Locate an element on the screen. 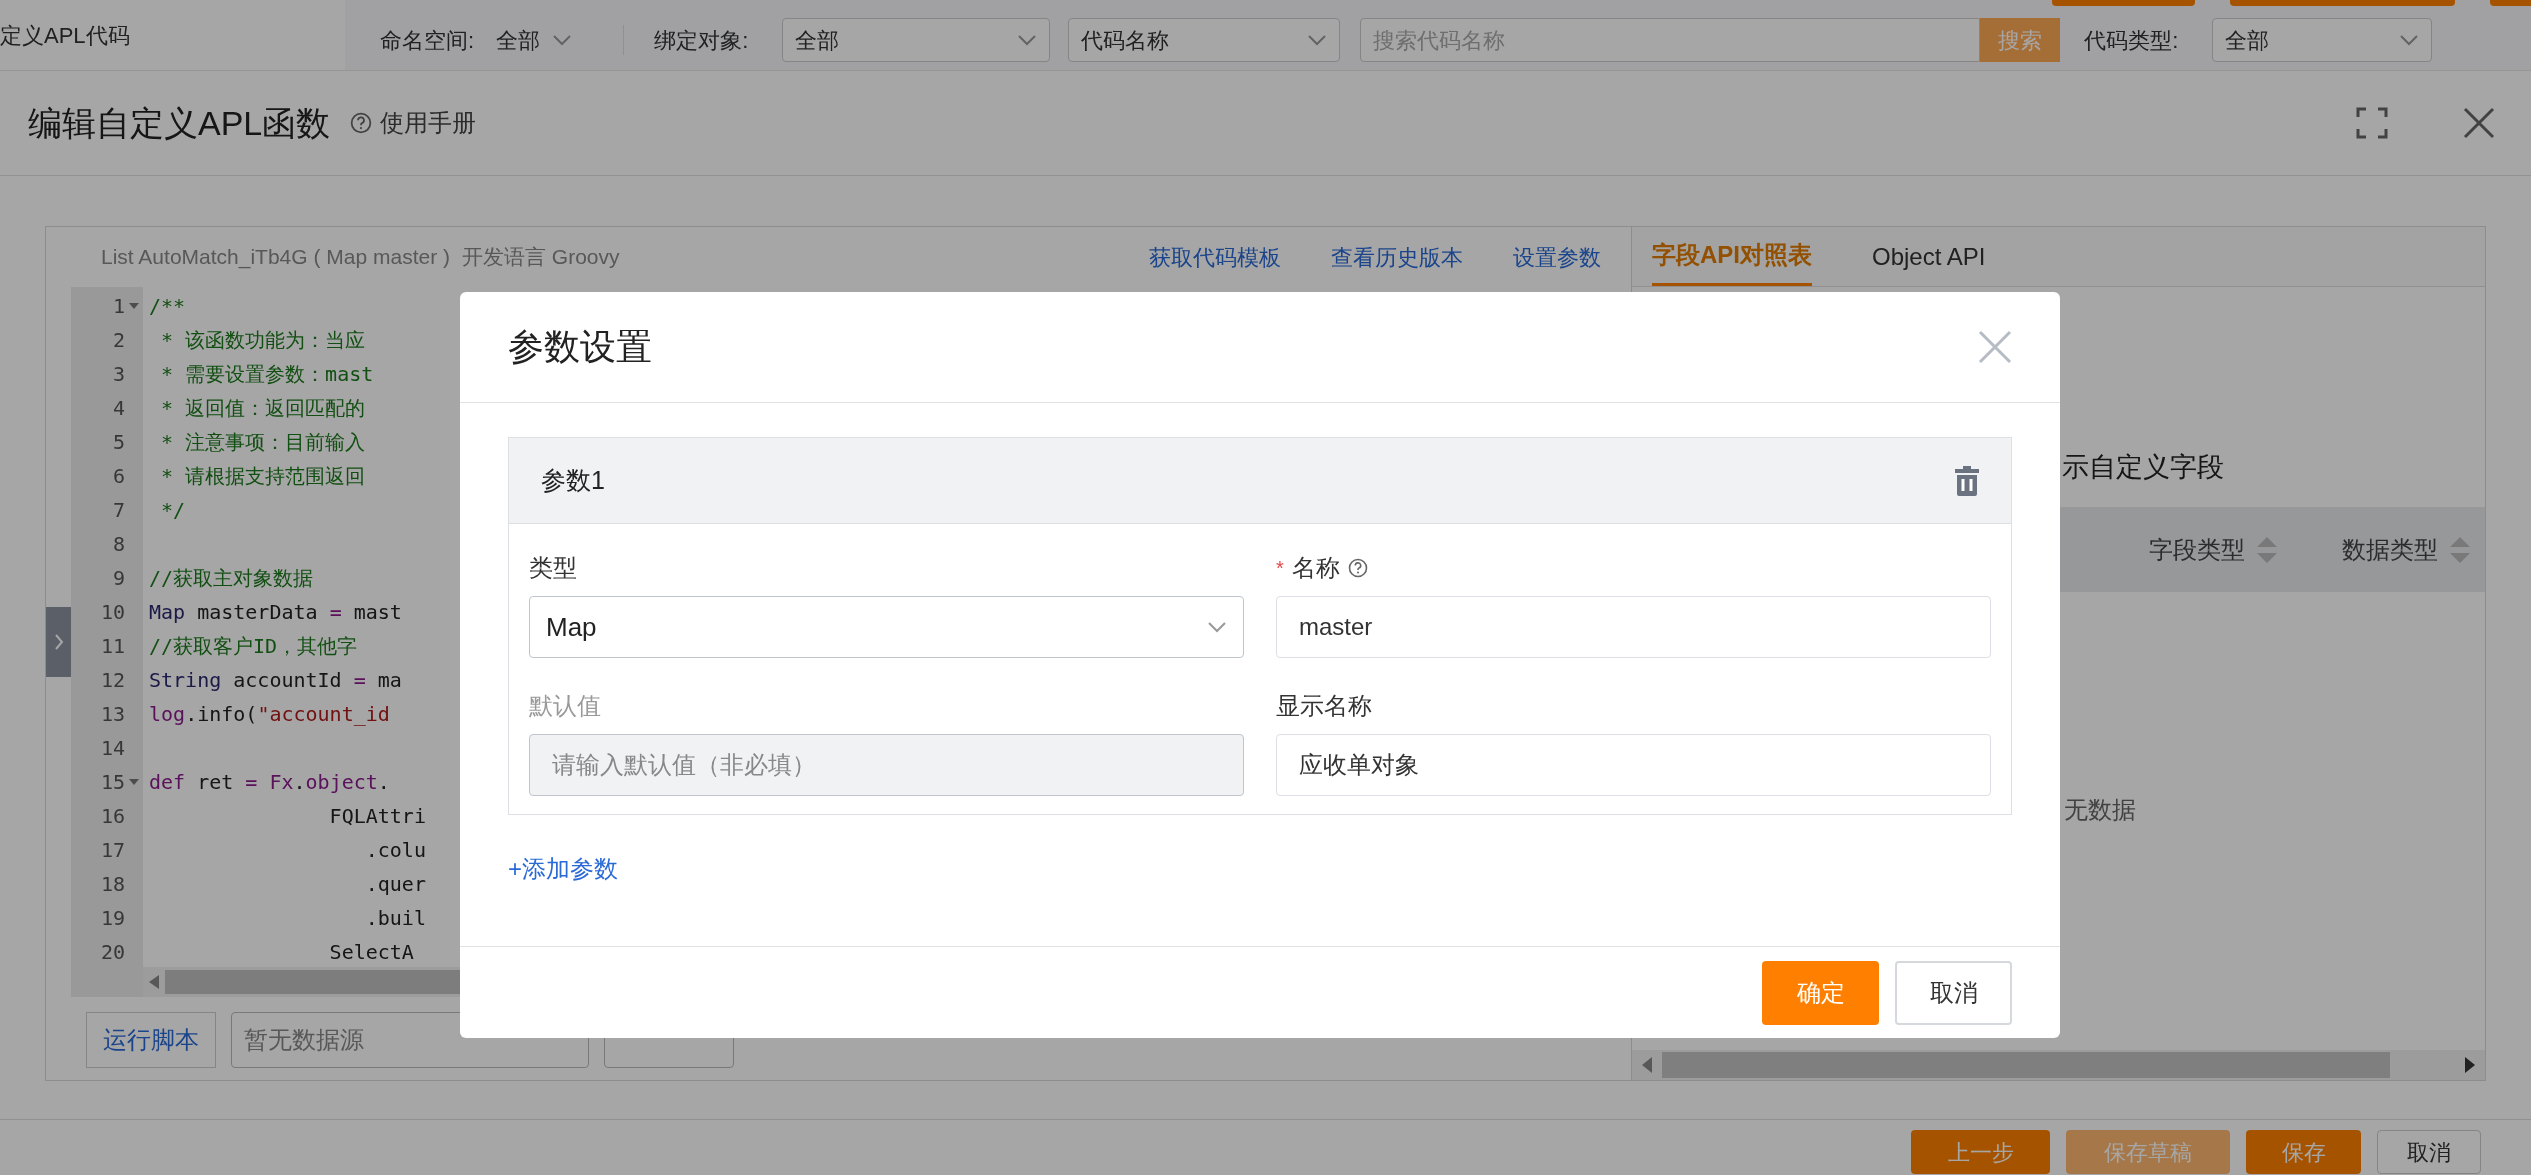 This screenshot has width=2531, height=1175. line-number: 7 is located at coordinates (118, 510).